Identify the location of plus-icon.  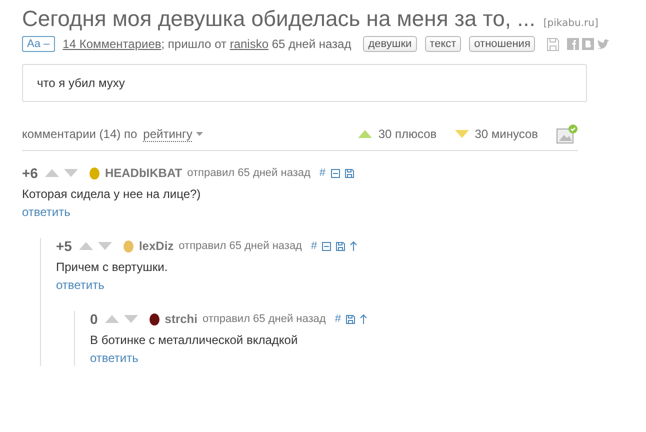
(365, 134).